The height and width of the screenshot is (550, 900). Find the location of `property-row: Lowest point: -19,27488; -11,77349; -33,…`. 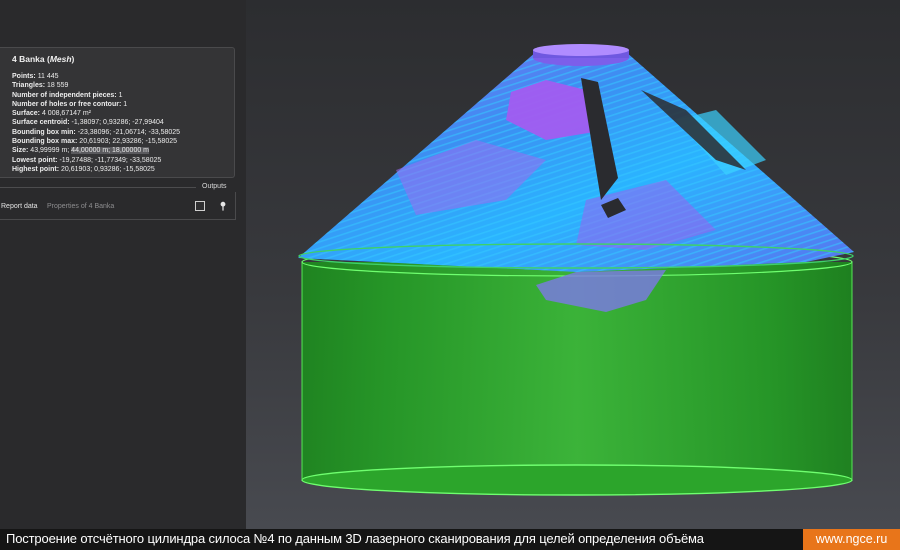

property-row: Lowest point: -19,27488; -11,77349; -33,… is located at coordinates (96, 160).